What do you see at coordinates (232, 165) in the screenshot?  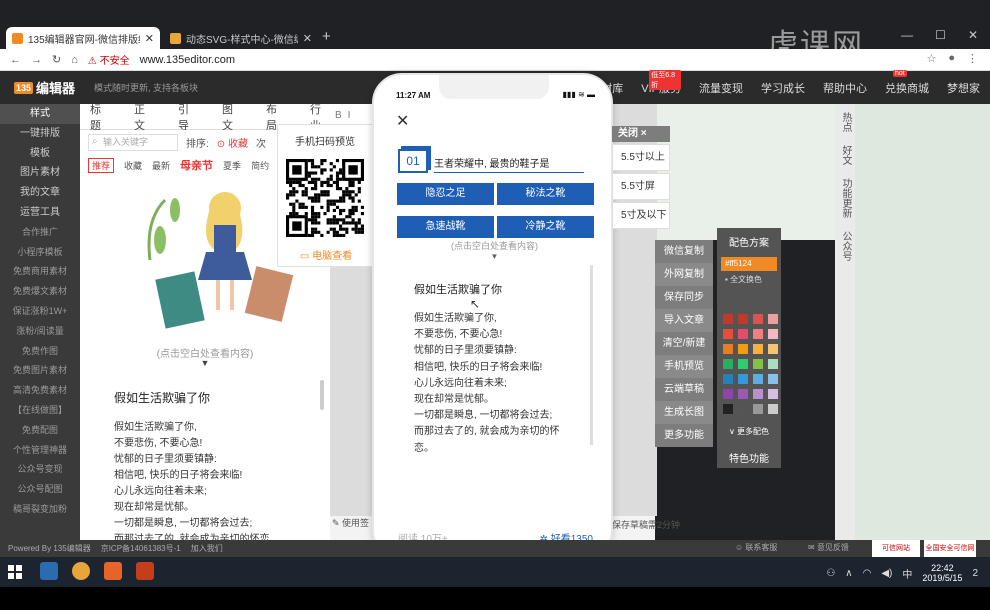 I see `filter-summer: 夏季` at bounding box center [232, 165].